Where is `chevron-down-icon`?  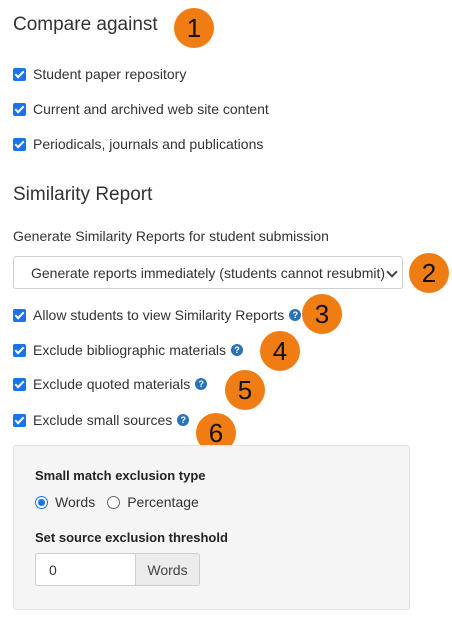 chevron-down-icon is located at coordinates (392, 272).